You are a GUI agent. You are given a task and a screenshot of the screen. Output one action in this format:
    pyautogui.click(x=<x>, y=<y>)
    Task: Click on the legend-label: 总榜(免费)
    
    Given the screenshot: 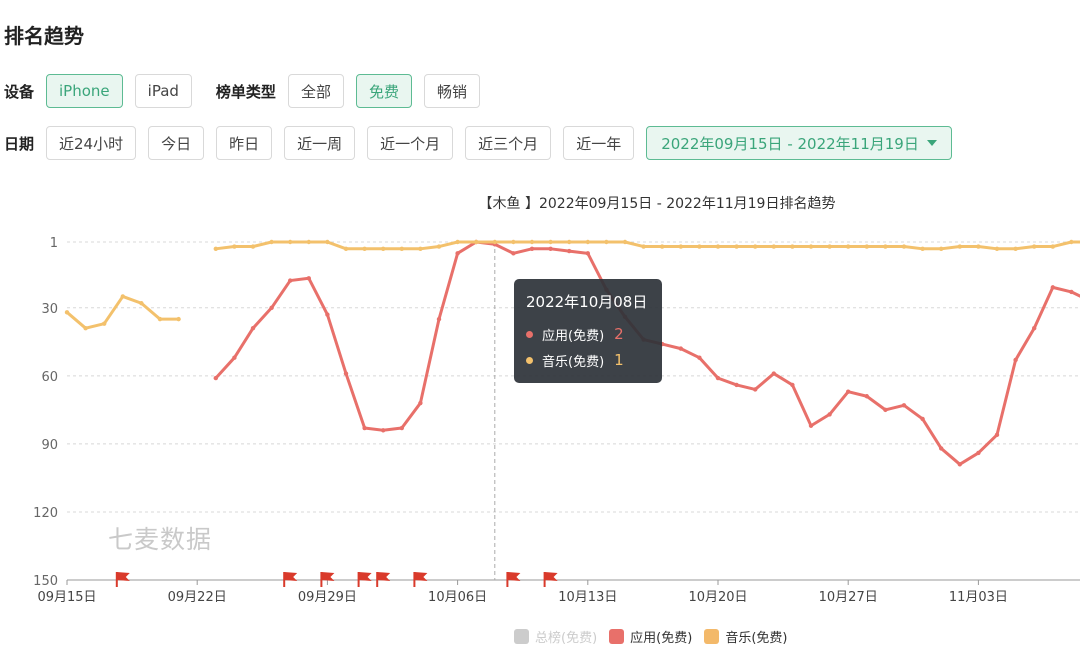 What is the action you would take?
    pyautogui.click(x=566, y=638)
    